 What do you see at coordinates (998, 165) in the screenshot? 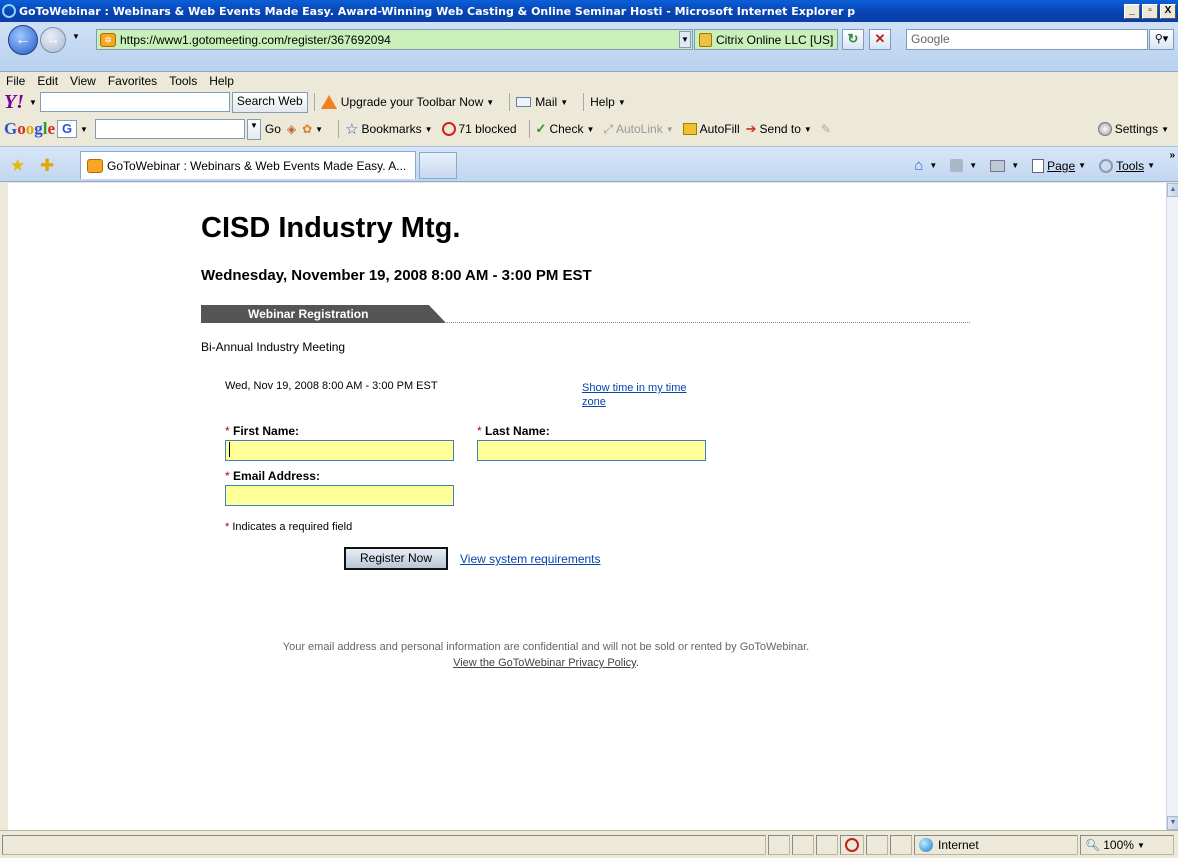
I see `printer-icon` at bounding box center [998, 165].